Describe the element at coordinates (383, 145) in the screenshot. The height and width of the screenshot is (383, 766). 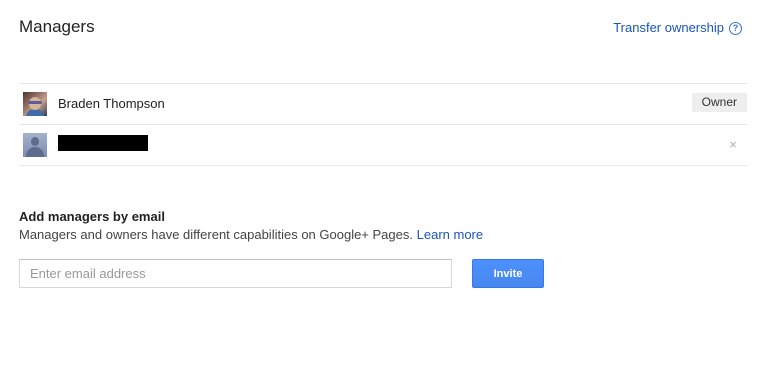
I see `manager-row: ×` at that location.